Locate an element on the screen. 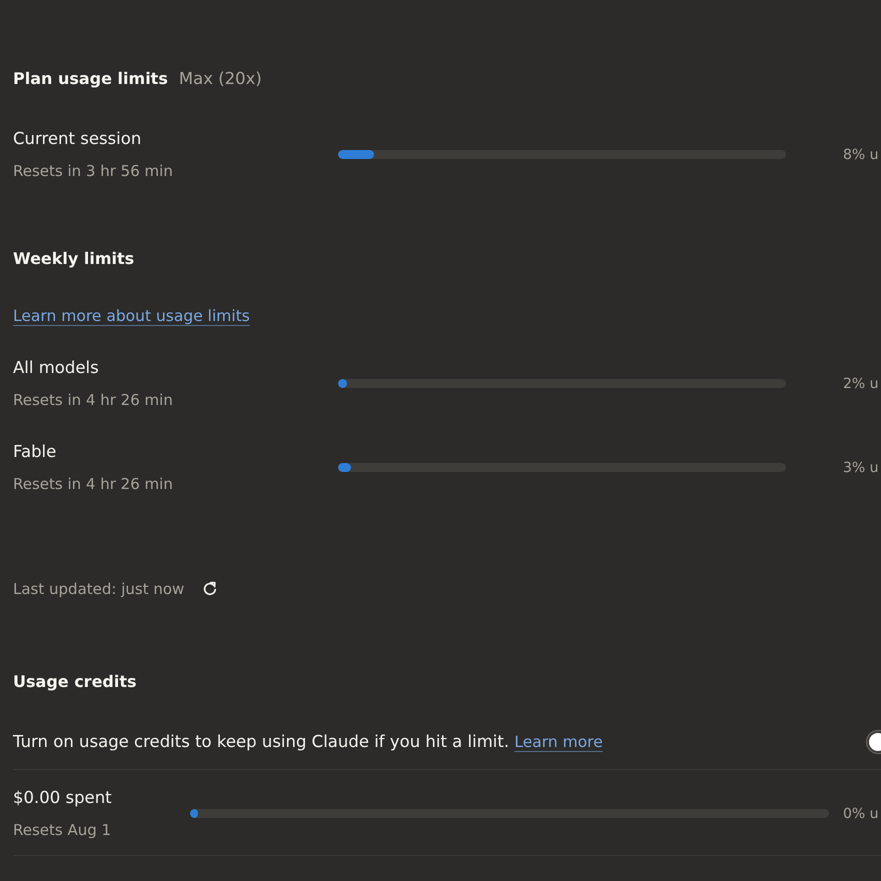  usage-percent: 2% u is located at coordinates (861, 384).